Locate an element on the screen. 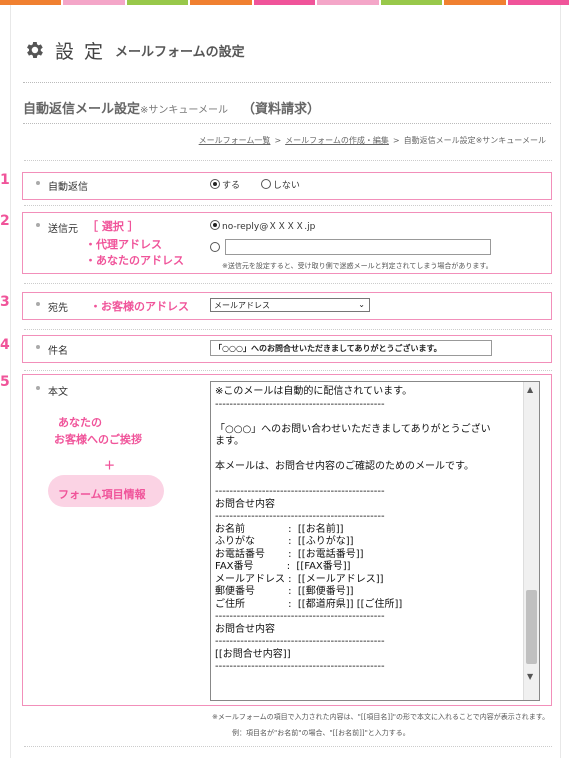  page-title: 設 定 is located at coordinates (80, 51).